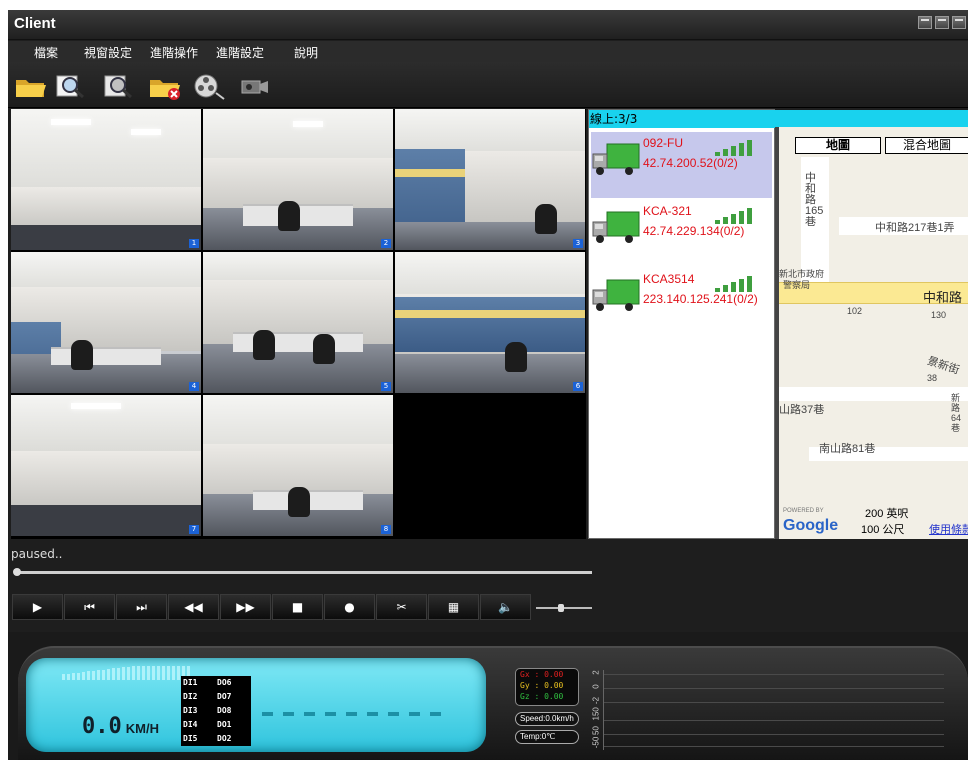 This screenshot has width=968, height=760. I want to click on mute-button: 🔈, so click(505, 607).